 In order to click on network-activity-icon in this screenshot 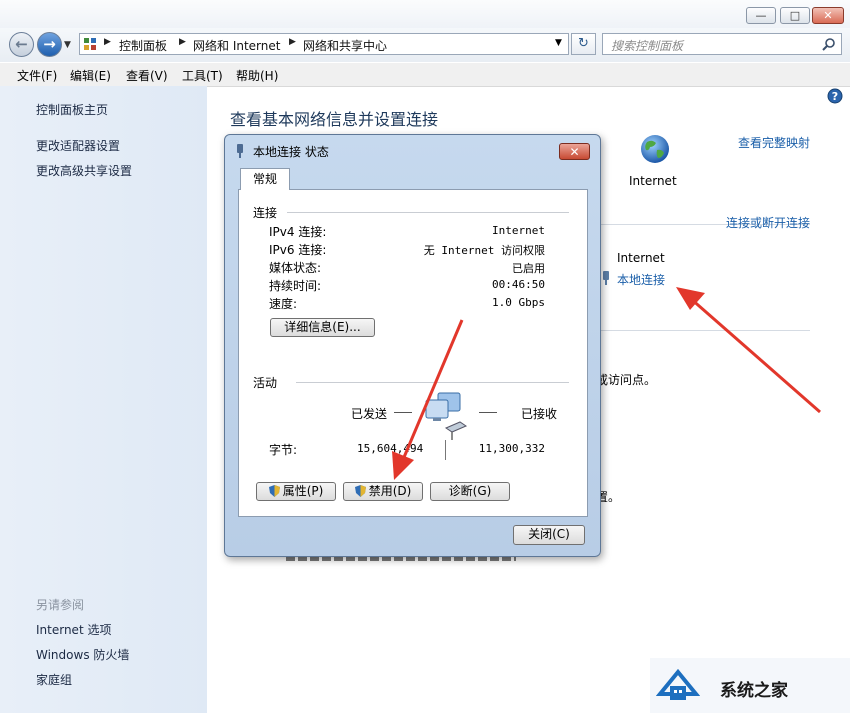, I will do `click(446, 416)`.